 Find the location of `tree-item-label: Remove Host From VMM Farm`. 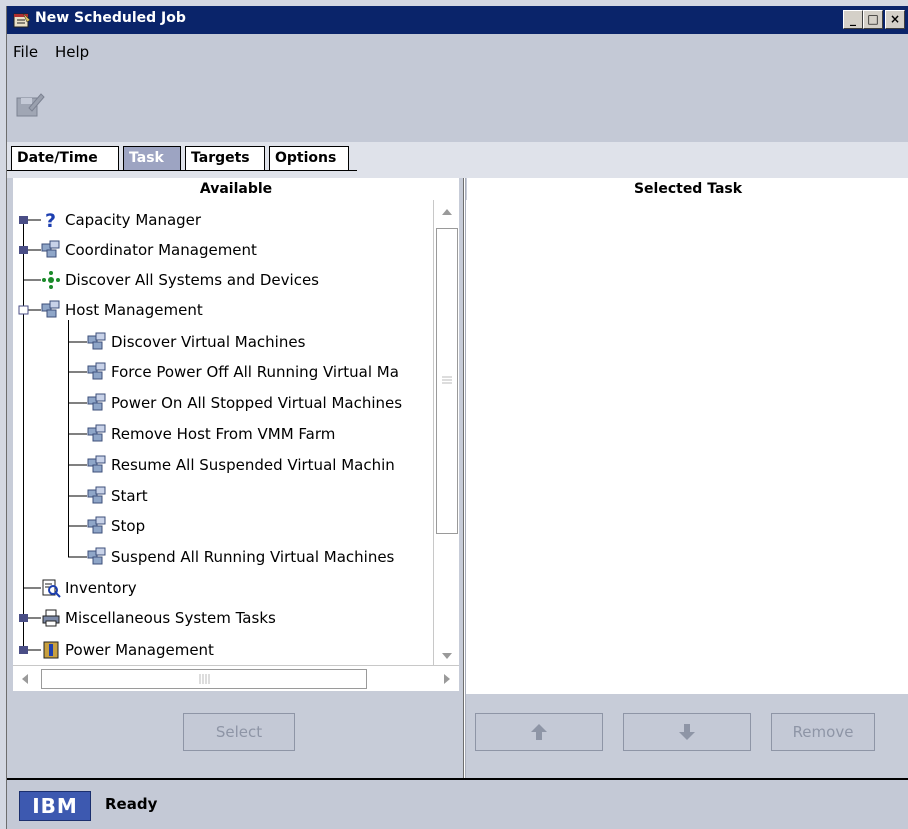

tree-item-label: Remove Host From VMM Farm is located at coordinates (223, 434).